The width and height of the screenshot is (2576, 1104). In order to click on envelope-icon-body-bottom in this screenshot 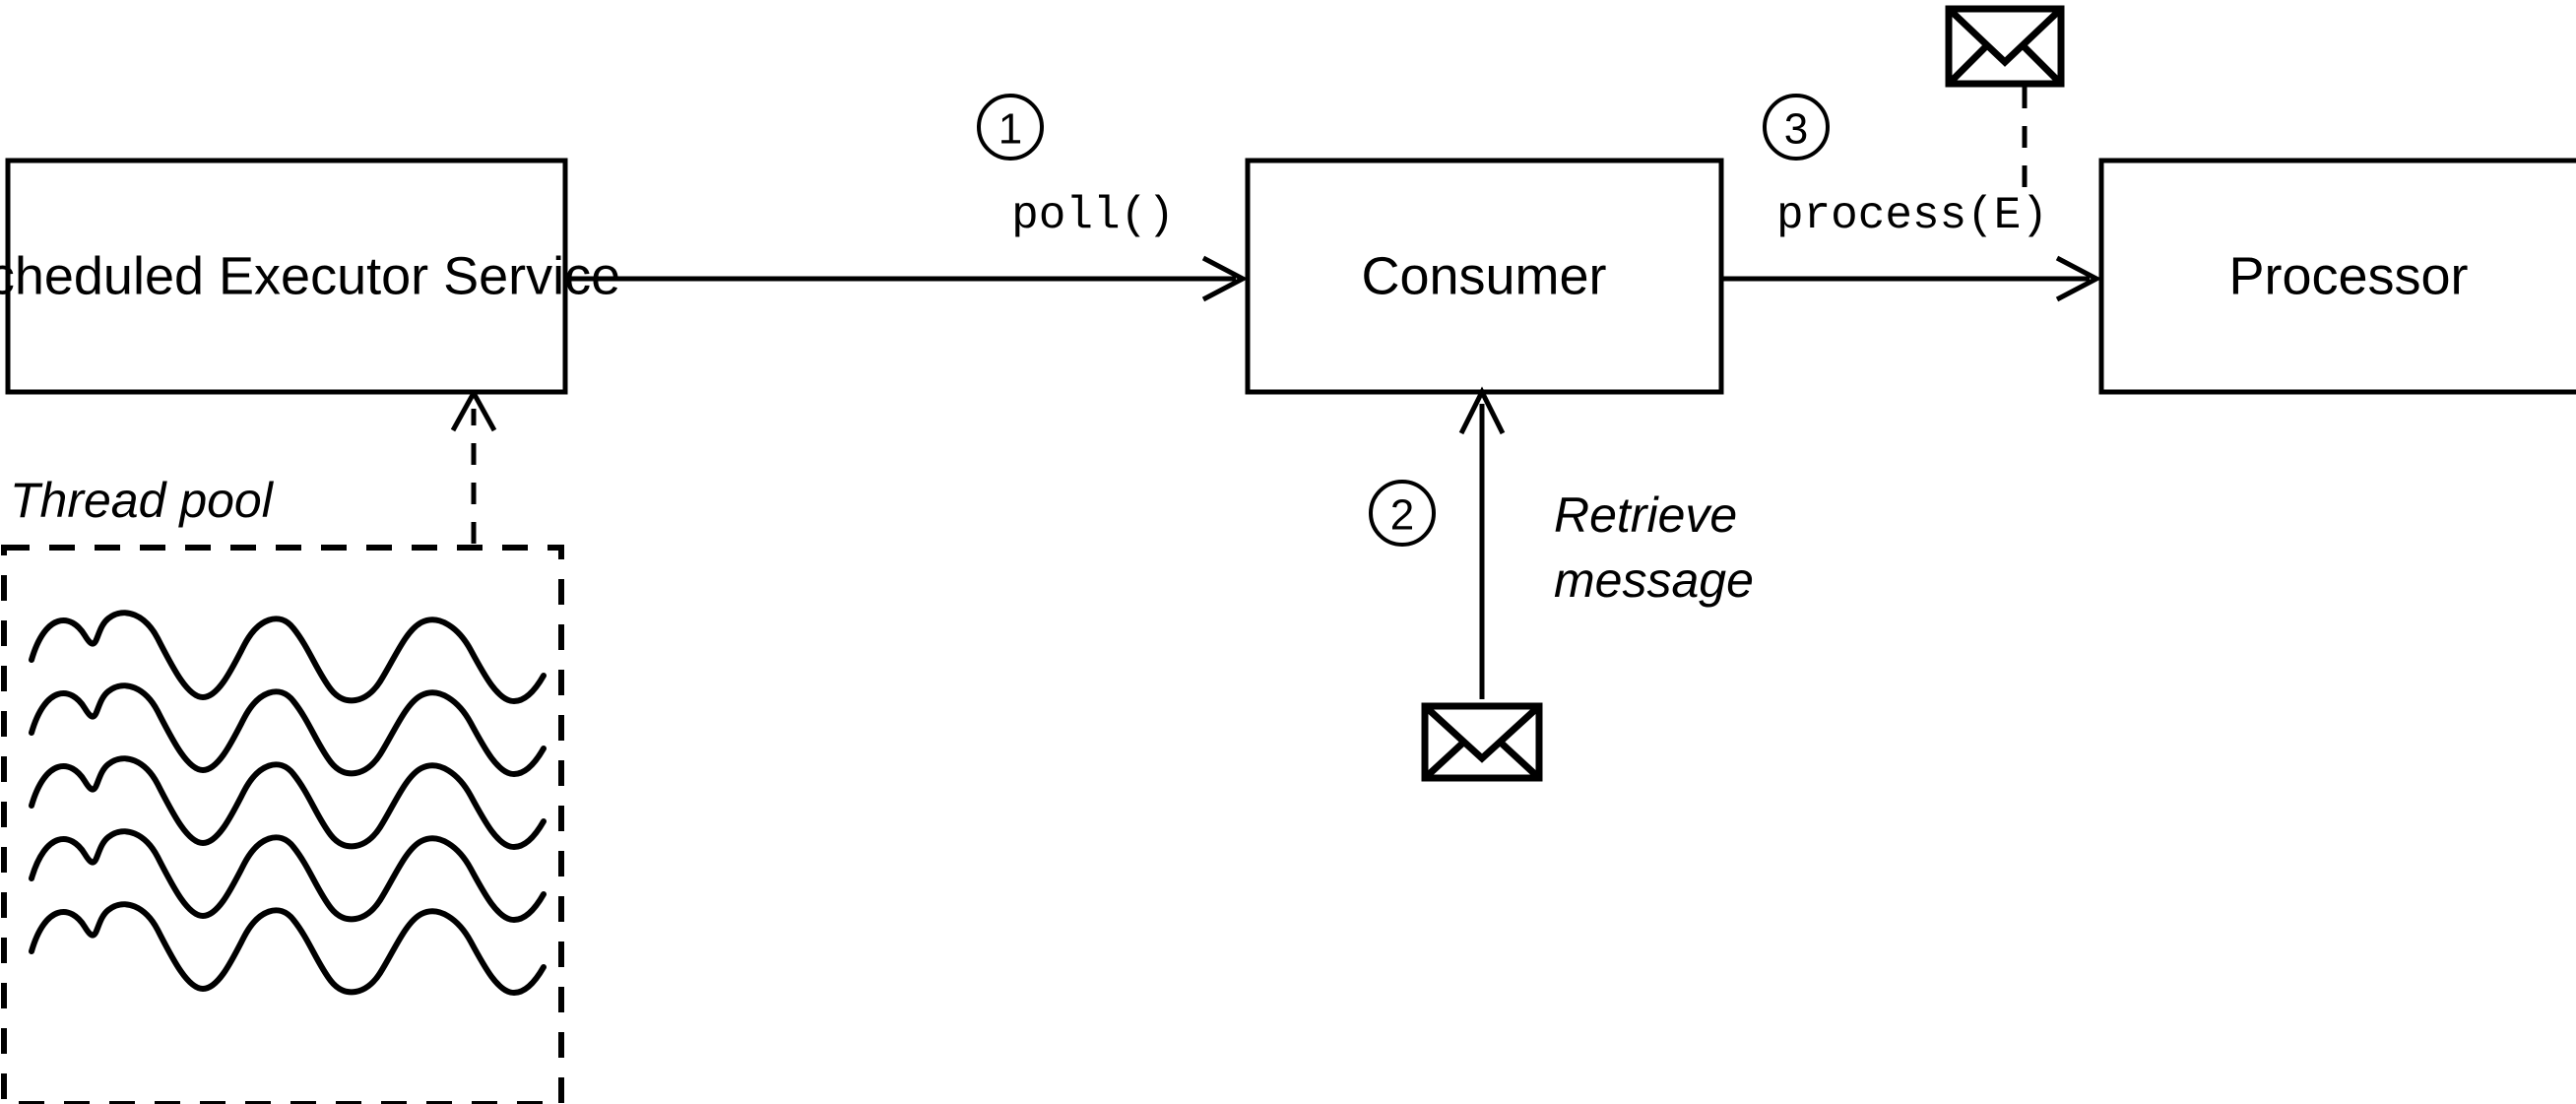, I will do `click(1482, 742)`.